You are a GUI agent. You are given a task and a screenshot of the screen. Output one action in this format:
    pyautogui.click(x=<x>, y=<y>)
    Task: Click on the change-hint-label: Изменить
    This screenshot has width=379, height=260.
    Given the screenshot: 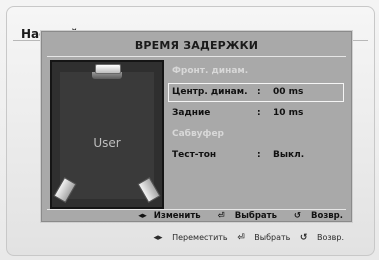 What is the action you would take?
    pyautogui.click(x=177, y=216)
    